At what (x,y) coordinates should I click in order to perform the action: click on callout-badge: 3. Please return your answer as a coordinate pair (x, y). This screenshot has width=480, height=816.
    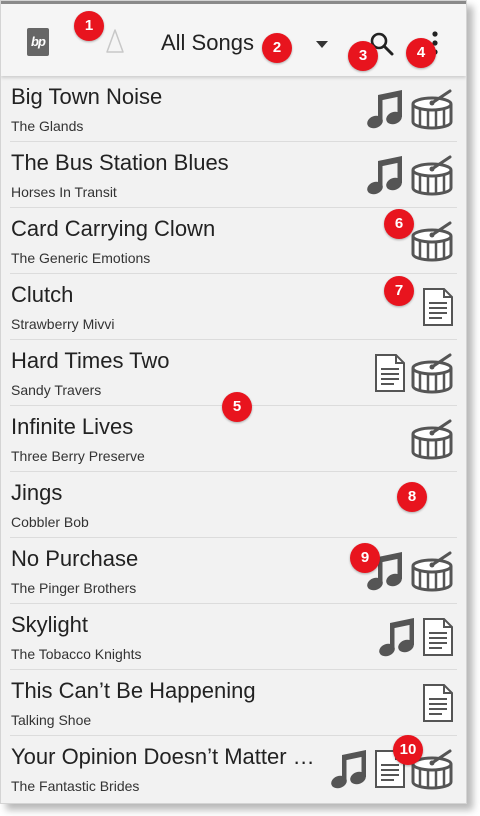
    Looking at the image, I should click on (363, 56).